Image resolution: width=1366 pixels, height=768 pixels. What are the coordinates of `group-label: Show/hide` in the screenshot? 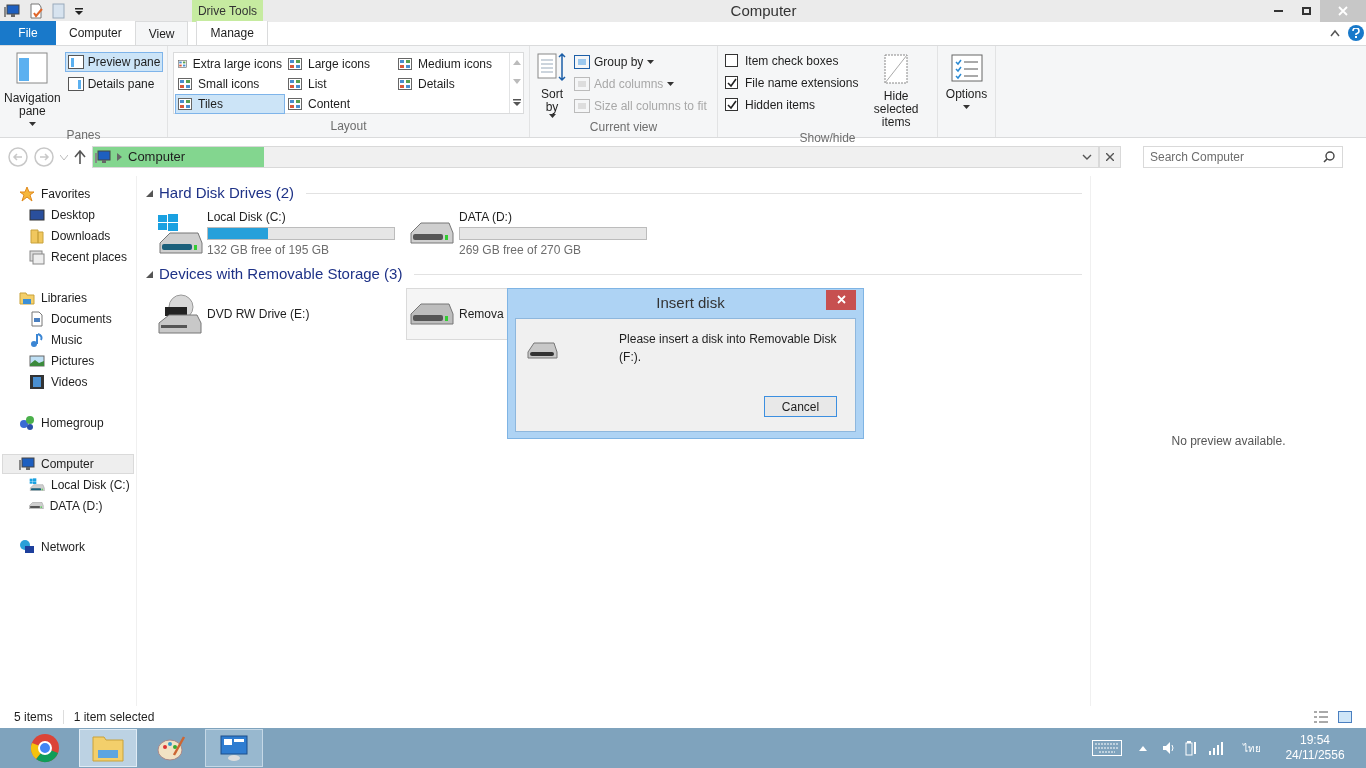 It's located at (827, 138).